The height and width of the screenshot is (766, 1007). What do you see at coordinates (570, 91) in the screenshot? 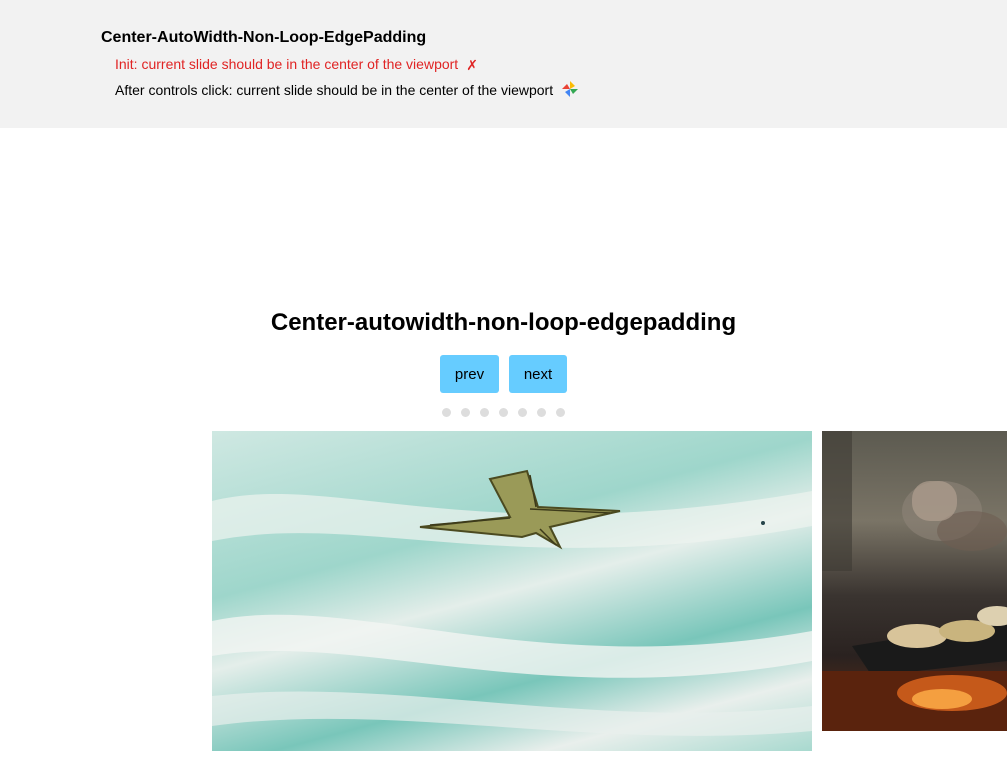
I see `pinwheel-icon` at bounding box center [570, 91].